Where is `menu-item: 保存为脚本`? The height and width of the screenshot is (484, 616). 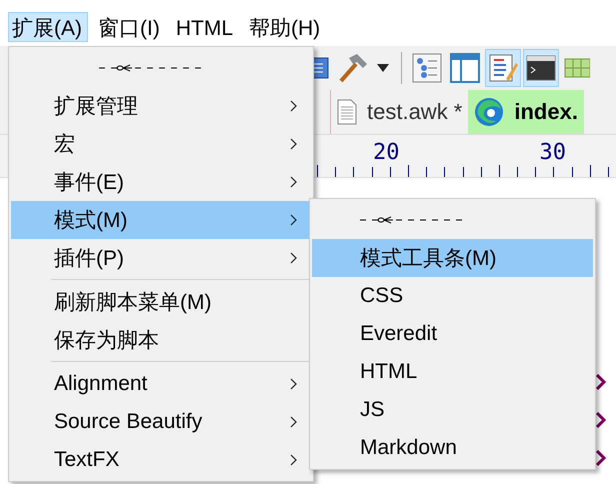 menu-item: 保存为脚本 is located at coordinates (161, 340).